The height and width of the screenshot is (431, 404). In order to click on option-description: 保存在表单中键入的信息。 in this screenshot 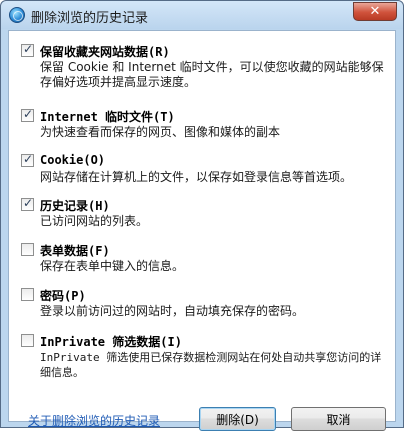, I will do `click(112, 266)`.